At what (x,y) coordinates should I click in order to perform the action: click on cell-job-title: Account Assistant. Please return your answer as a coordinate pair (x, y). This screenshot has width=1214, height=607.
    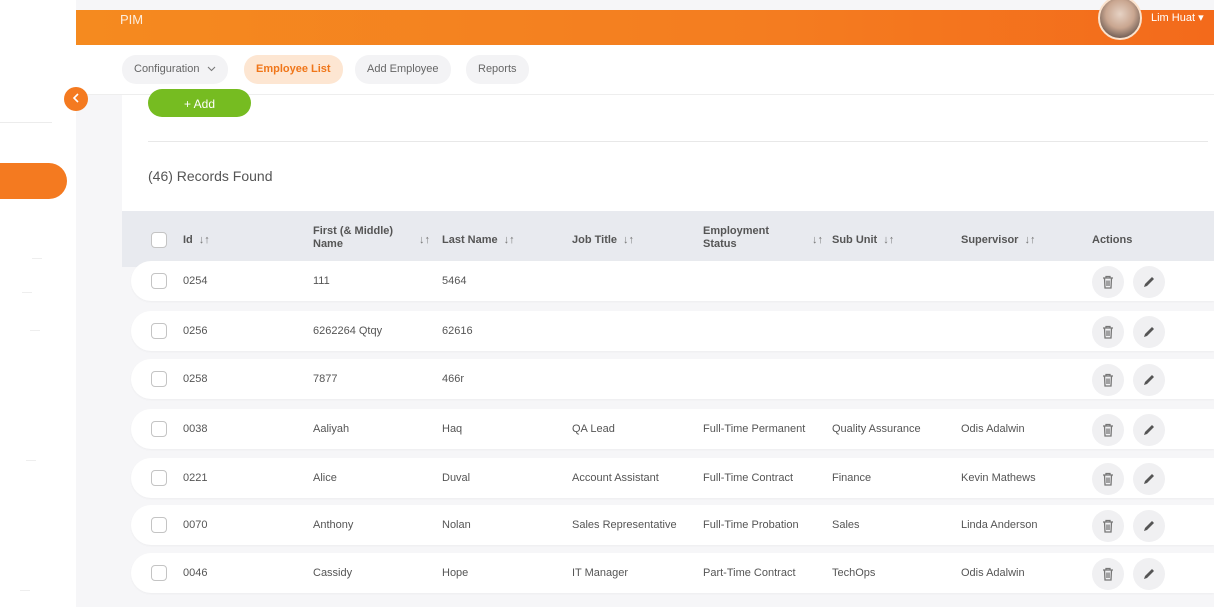
    Looking at the image, I should click on (615, 478).